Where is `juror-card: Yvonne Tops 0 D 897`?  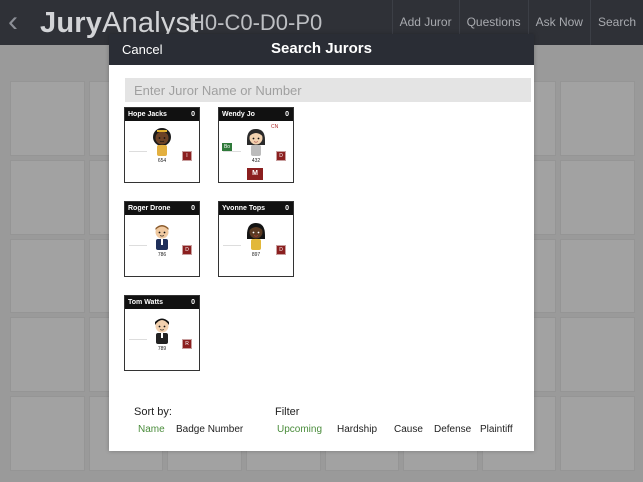
juror-card: Yvonne Tops 0 D 897 is located at coordinates (256, 239).